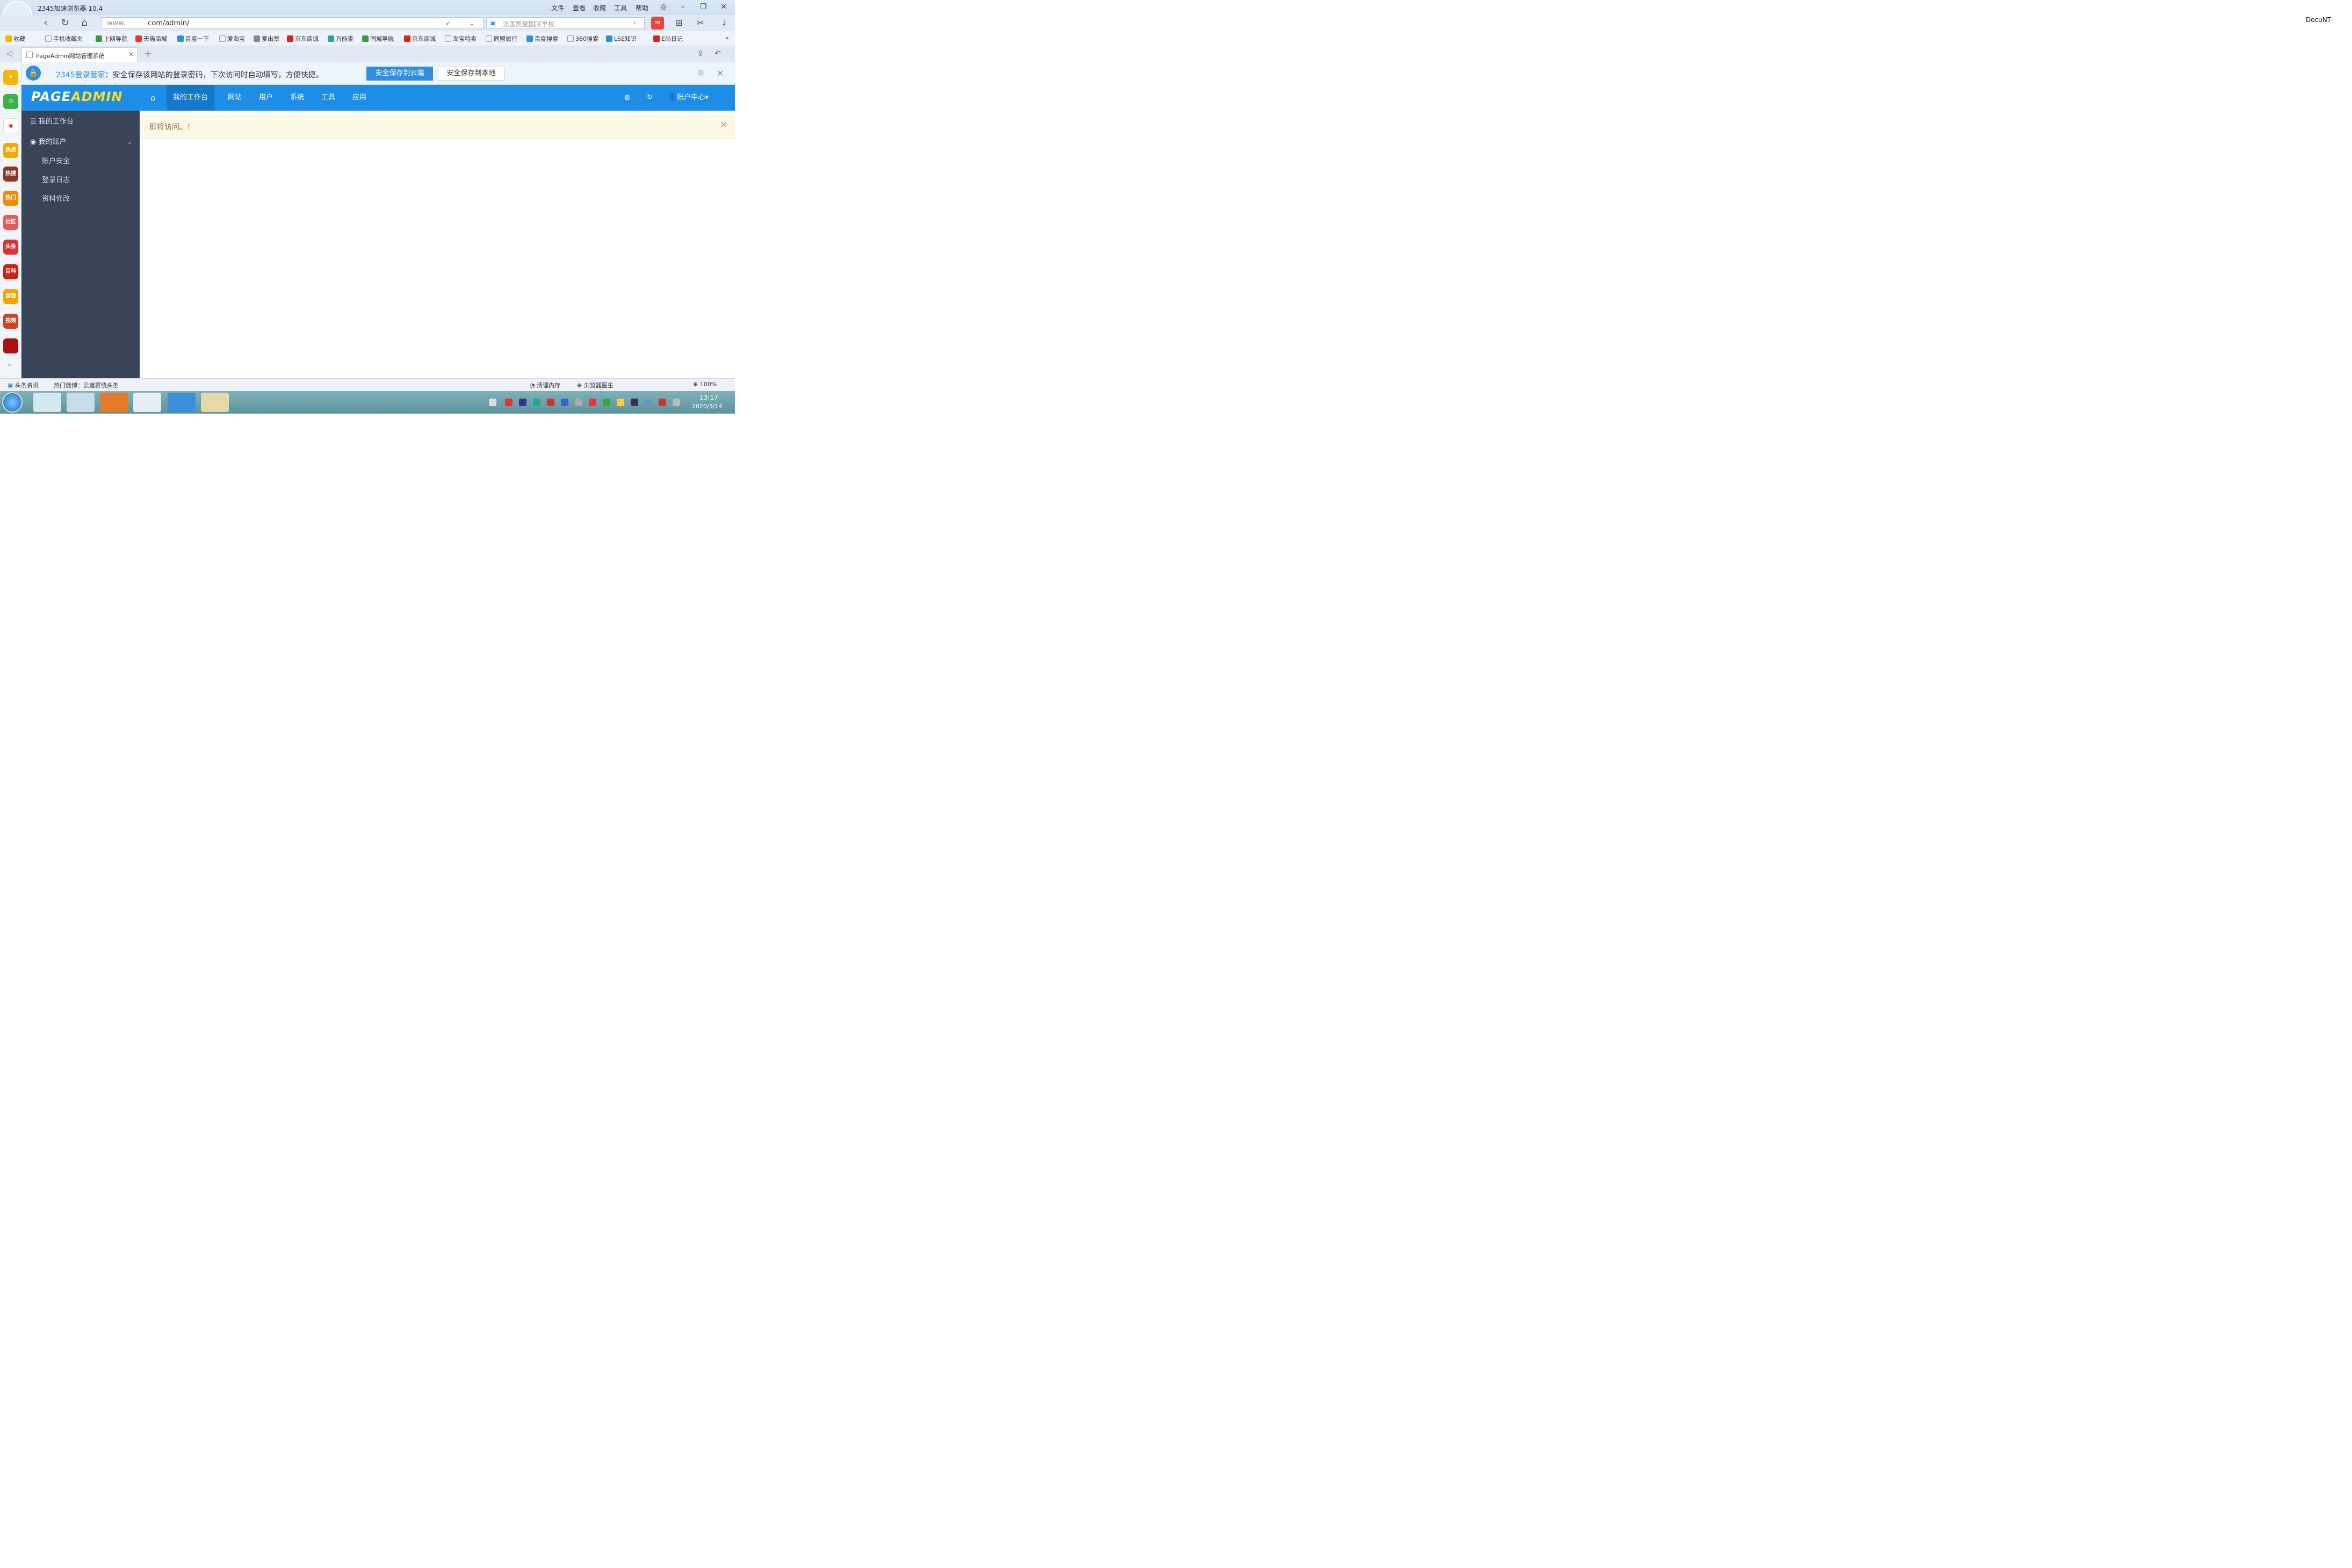 The width and height of the screenshot is (2352, 1568). I want to click on nav-website: 网站, so click(234, 98).